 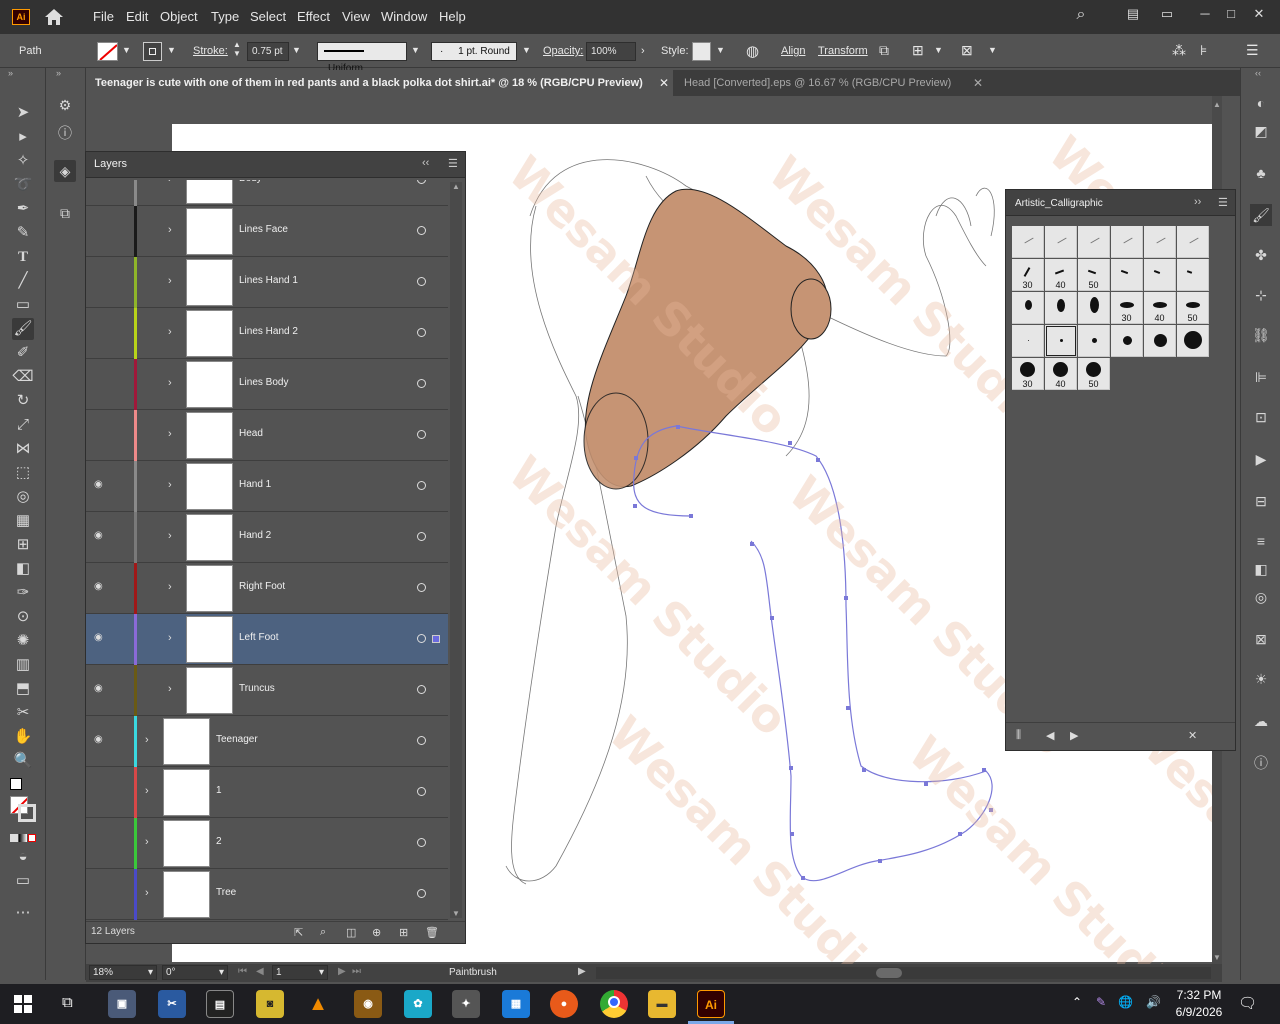 I want to click on layer-row: ◉ › Hand 2, so click(x=267, y=537).